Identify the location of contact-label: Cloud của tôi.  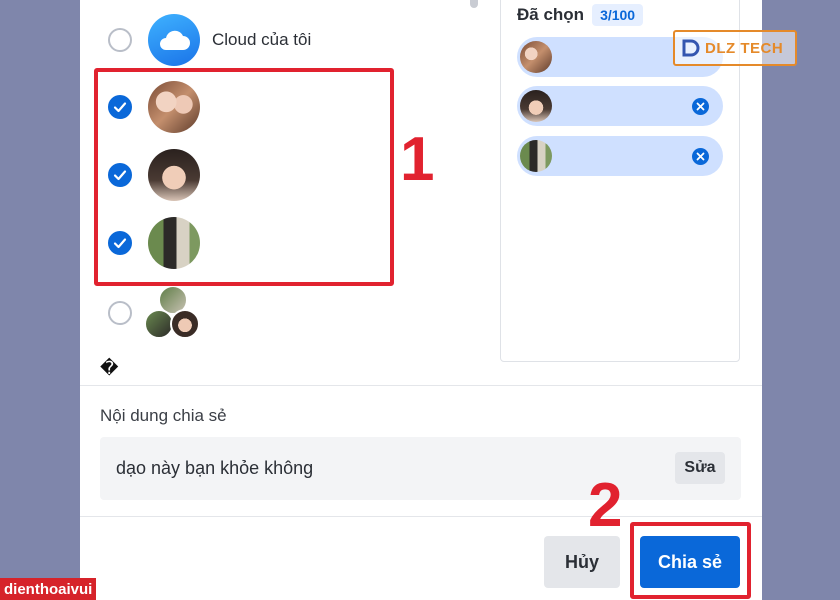
(262, 39).